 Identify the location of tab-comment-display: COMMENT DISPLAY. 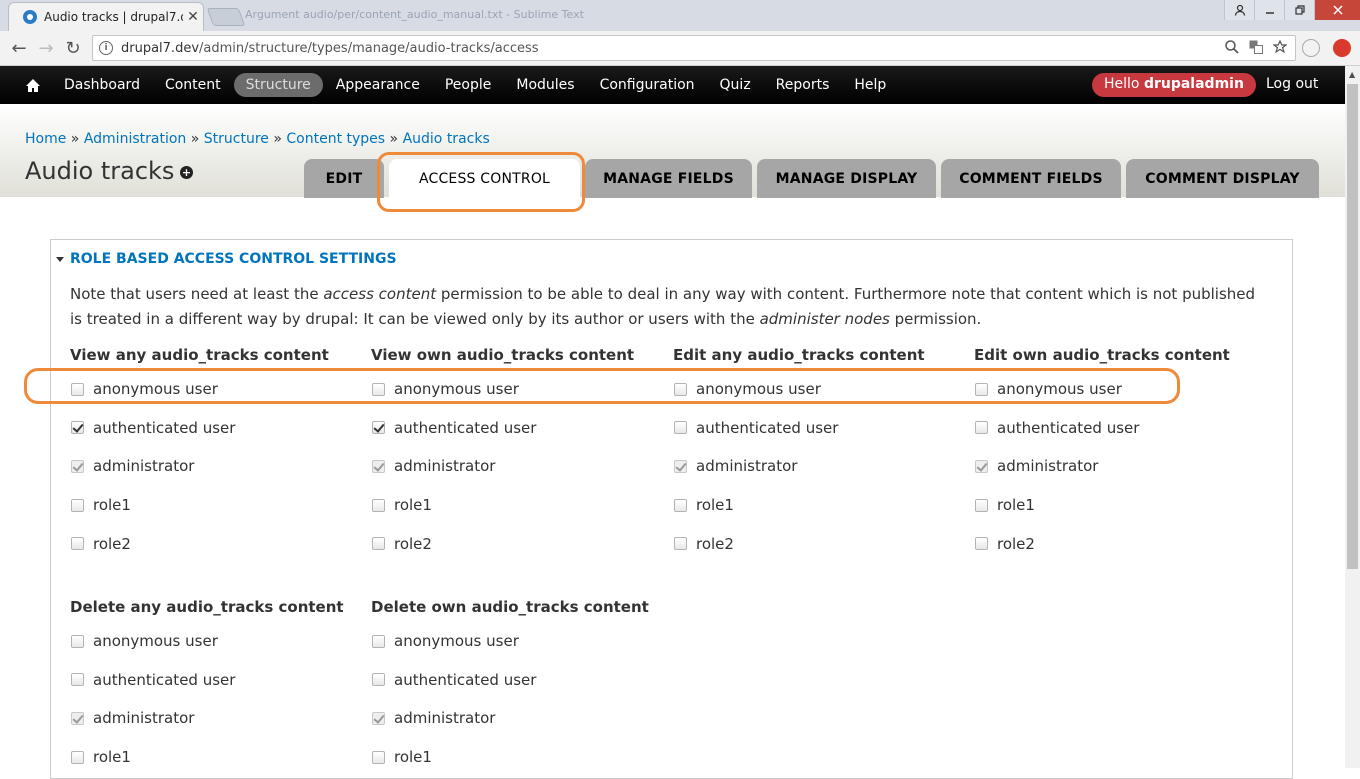
(1222, 178).